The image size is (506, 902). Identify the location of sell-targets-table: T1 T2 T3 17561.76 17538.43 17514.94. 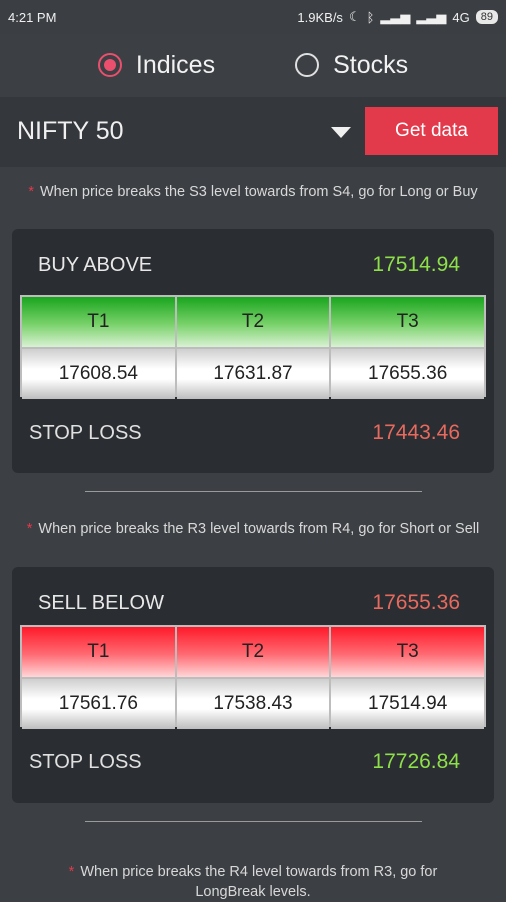
(253, 677).